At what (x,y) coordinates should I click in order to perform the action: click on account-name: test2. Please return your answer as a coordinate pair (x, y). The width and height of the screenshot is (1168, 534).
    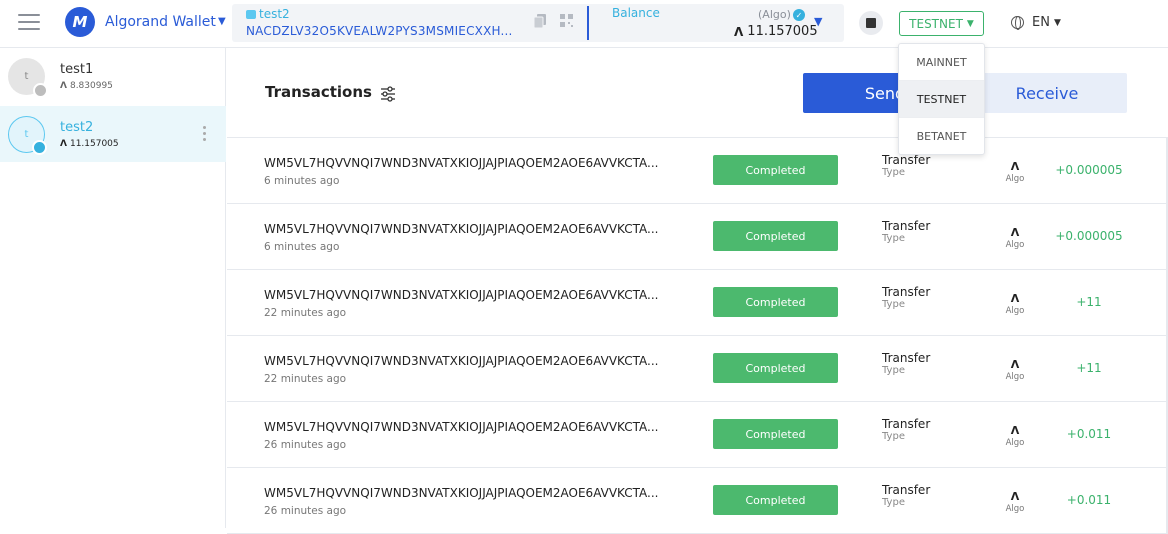
    Looking at the image, I should click on (77, 127).